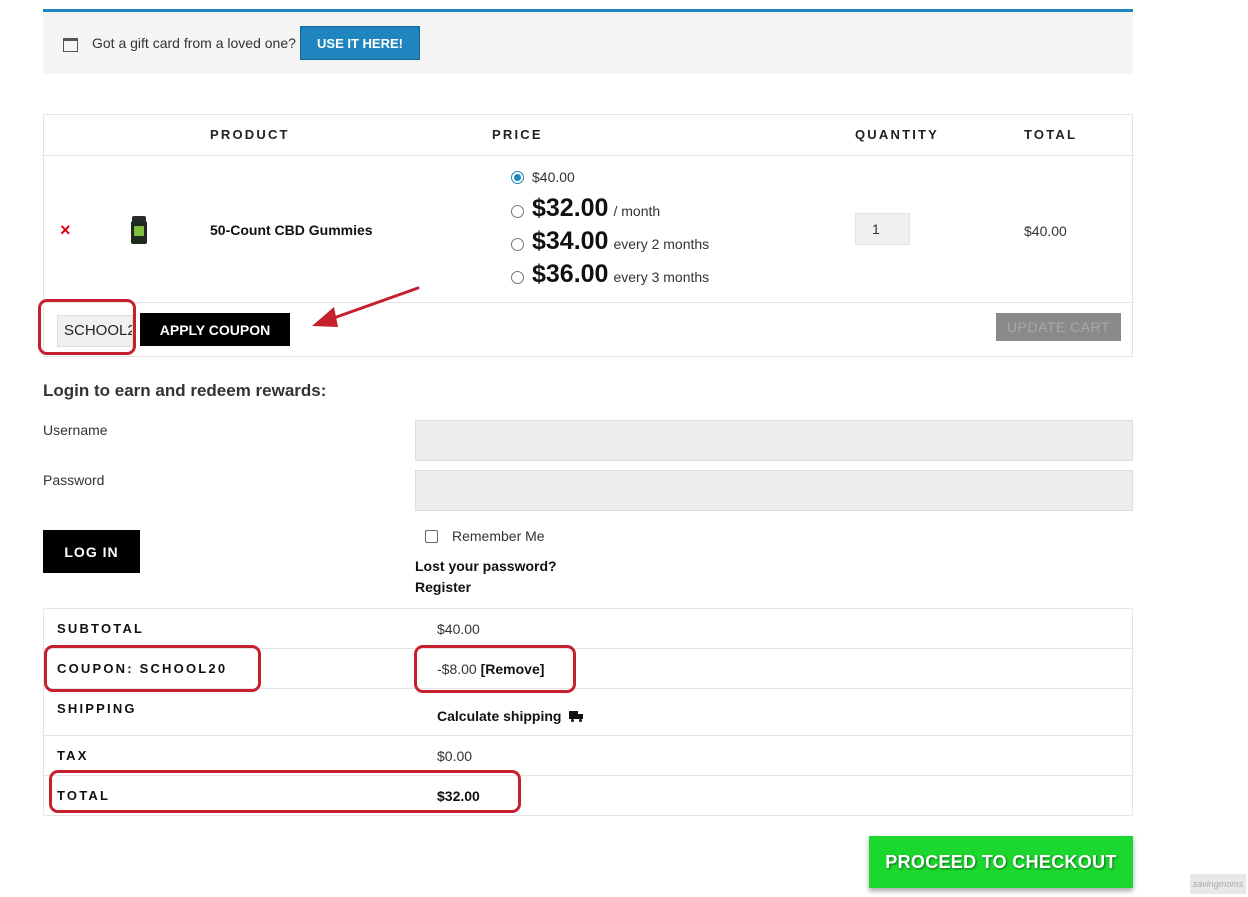 The image size is (1248, 897). Describe the element at coordinates (588, 135) in the screenshot. I see `cart-table-header: PRODUCT PRICE QUANTITY TOTAL` at that location.